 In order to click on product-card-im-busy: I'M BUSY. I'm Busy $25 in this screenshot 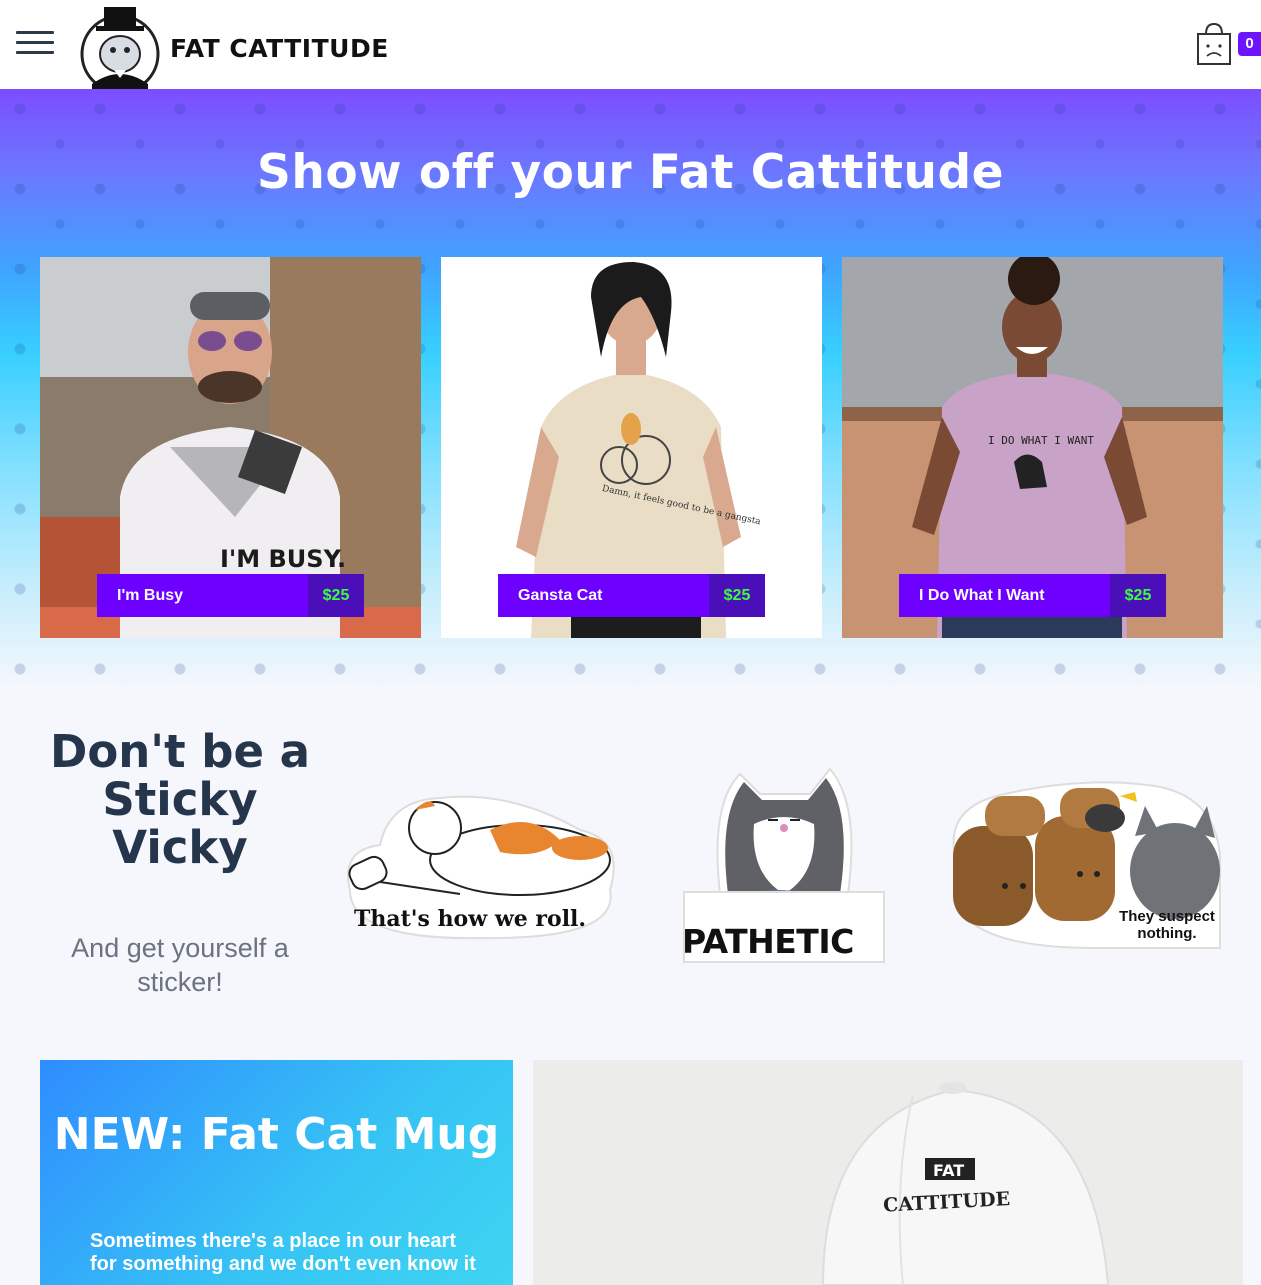, I will do `click(230, 447)`.